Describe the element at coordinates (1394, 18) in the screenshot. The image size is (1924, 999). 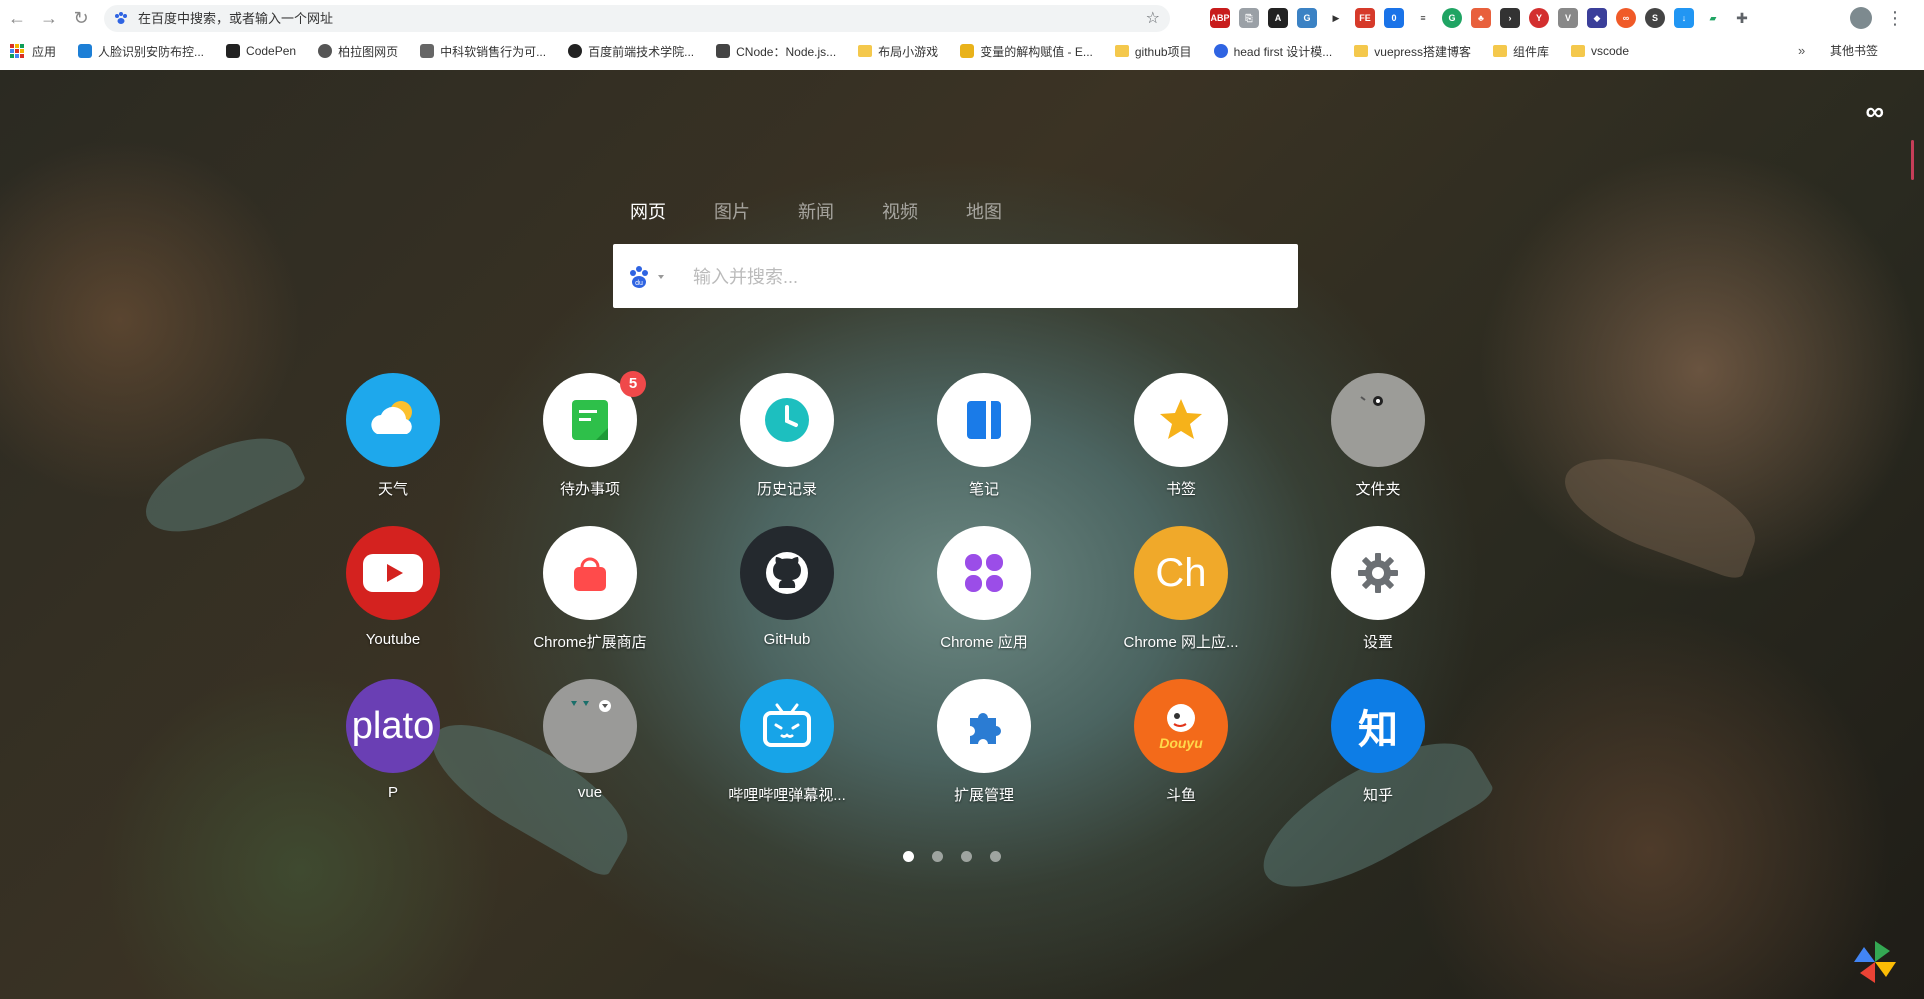
I see `extension-icon: 0` at that location.